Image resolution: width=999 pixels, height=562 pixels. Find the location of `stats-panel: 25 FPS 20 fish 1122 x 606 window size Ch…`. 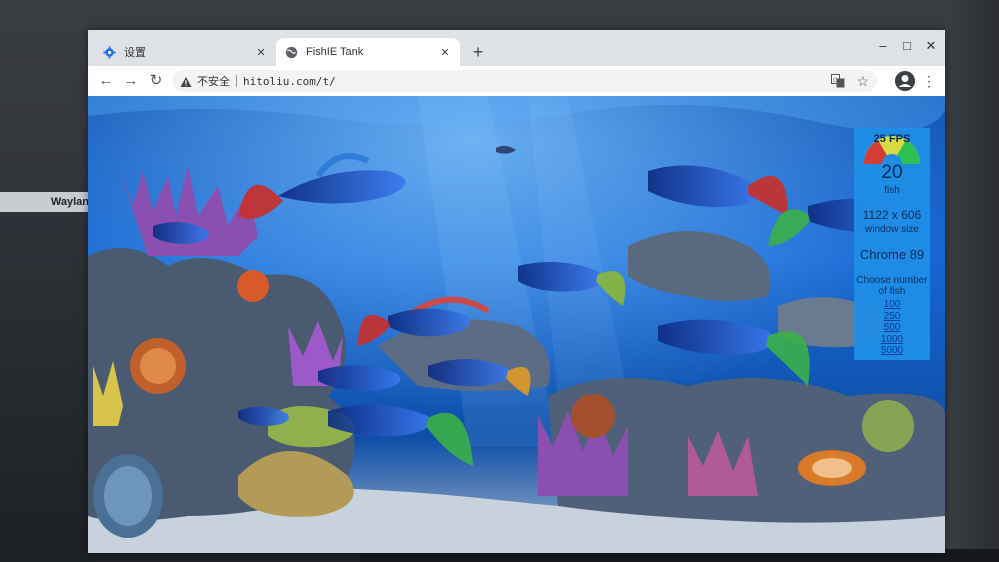

stats-panel: 25 FPS 20 fish 1122 x 606 window size Ch… is located at coordinates (892, 244).